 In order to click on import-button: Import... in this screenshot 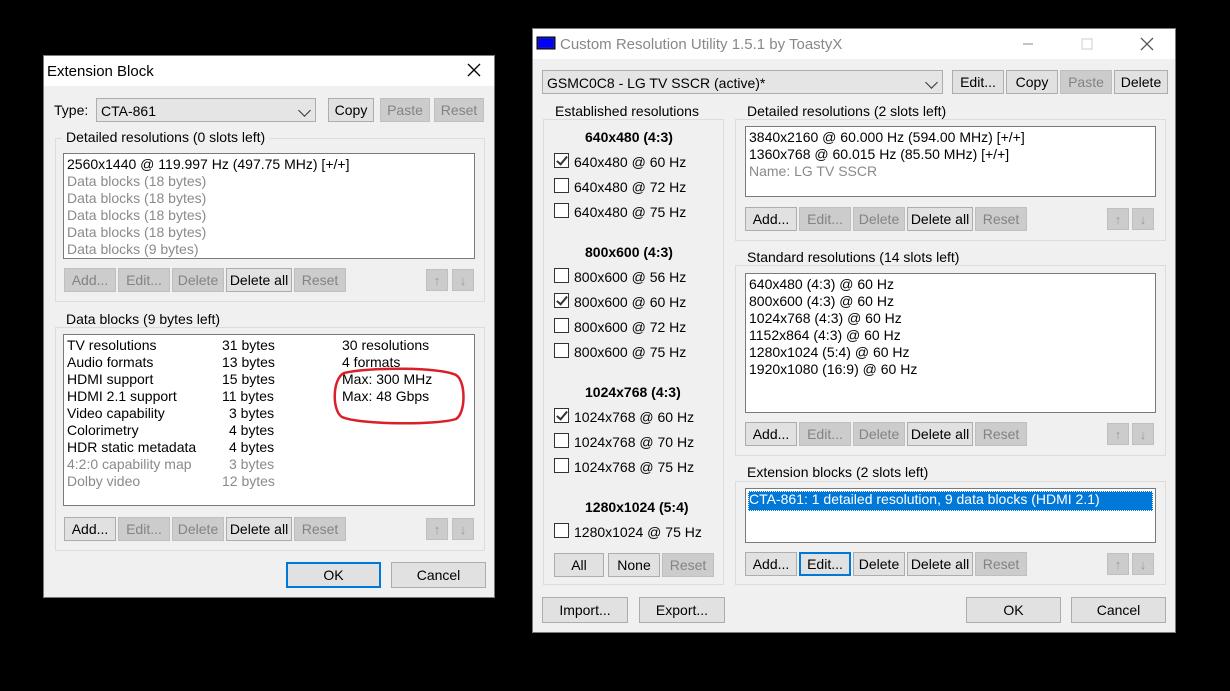, I will do `click(585, 610)`.